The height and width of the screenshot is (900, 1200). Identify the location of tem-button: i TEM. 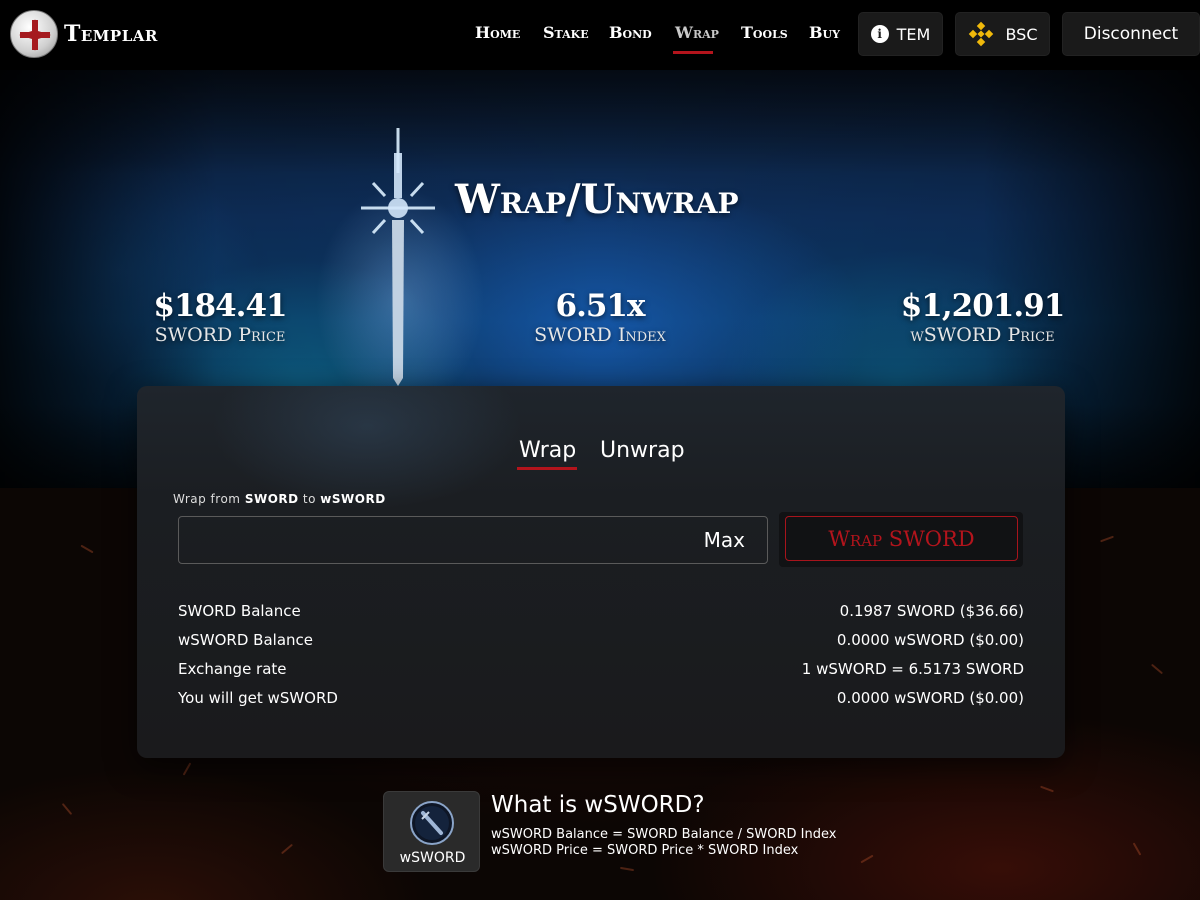
(900, 34).